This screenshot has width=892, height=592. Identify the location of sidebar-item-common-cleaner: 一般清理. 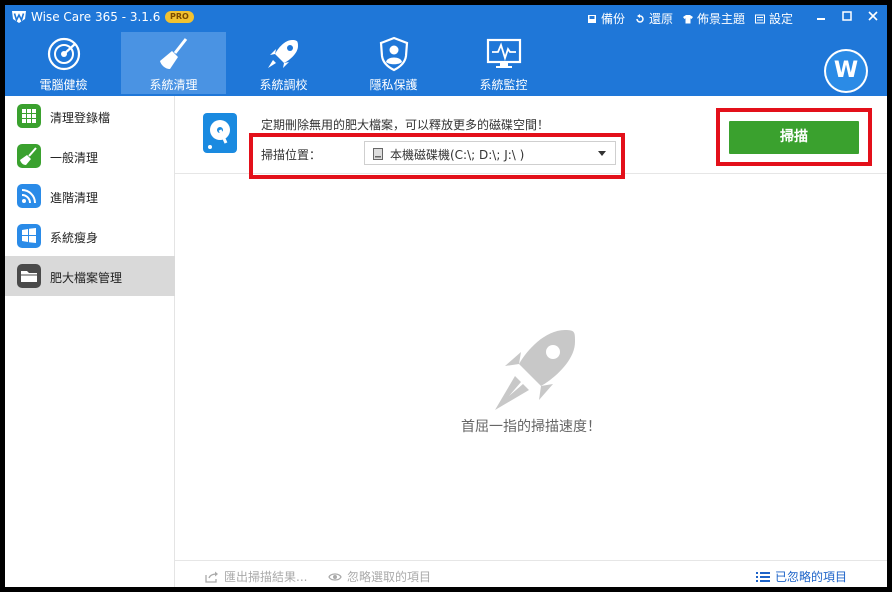
(90, 156).